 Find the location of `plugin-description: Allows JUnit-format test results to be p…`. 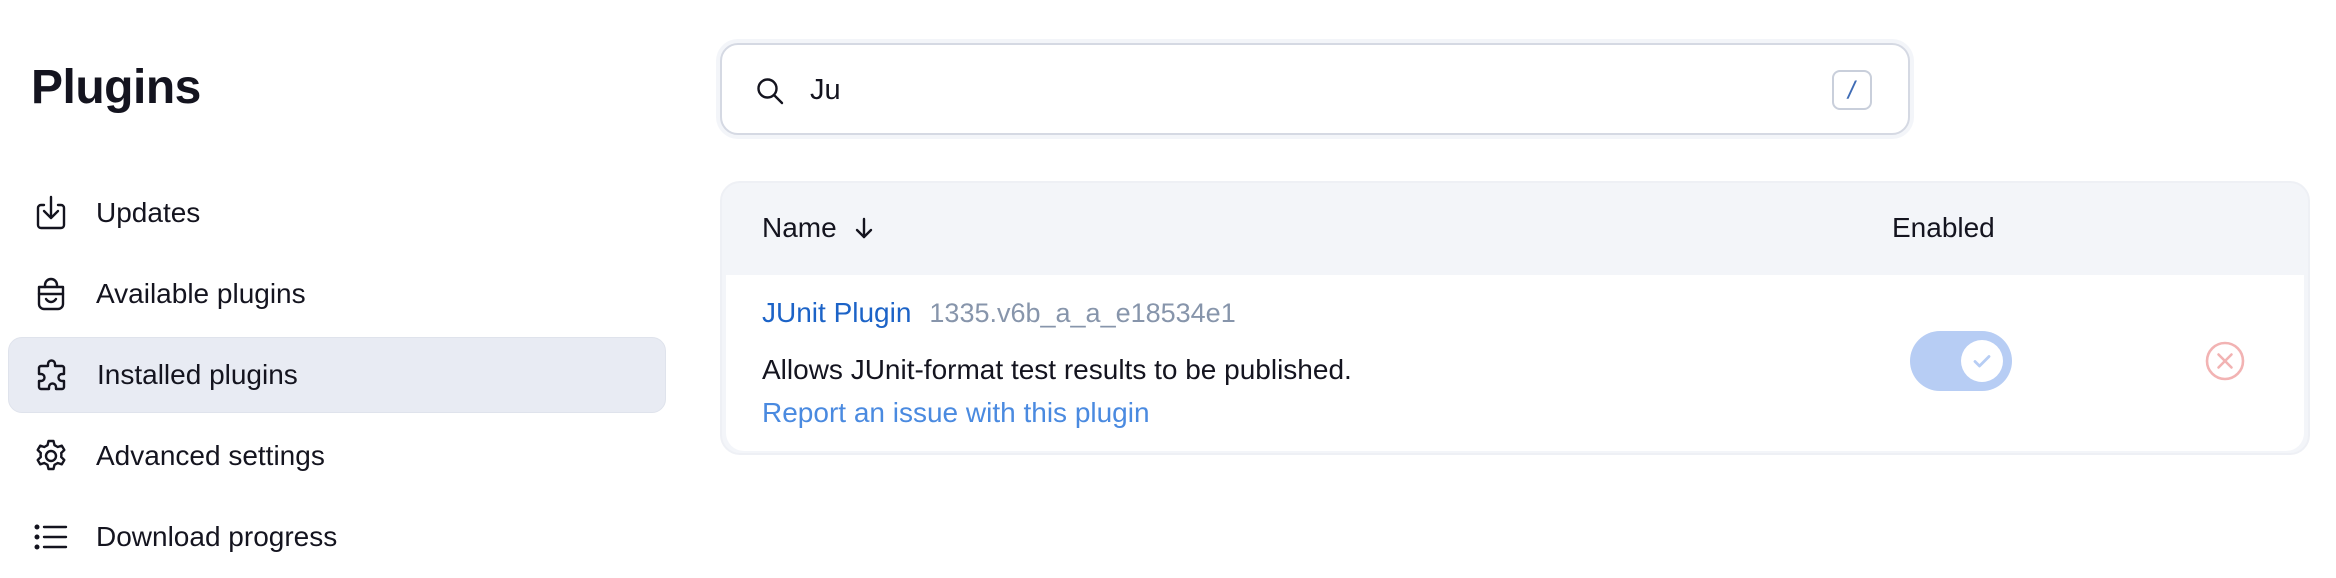

plugin-description: Allows JUnit-format test results to be p… is located at coordinates (1057, 369).